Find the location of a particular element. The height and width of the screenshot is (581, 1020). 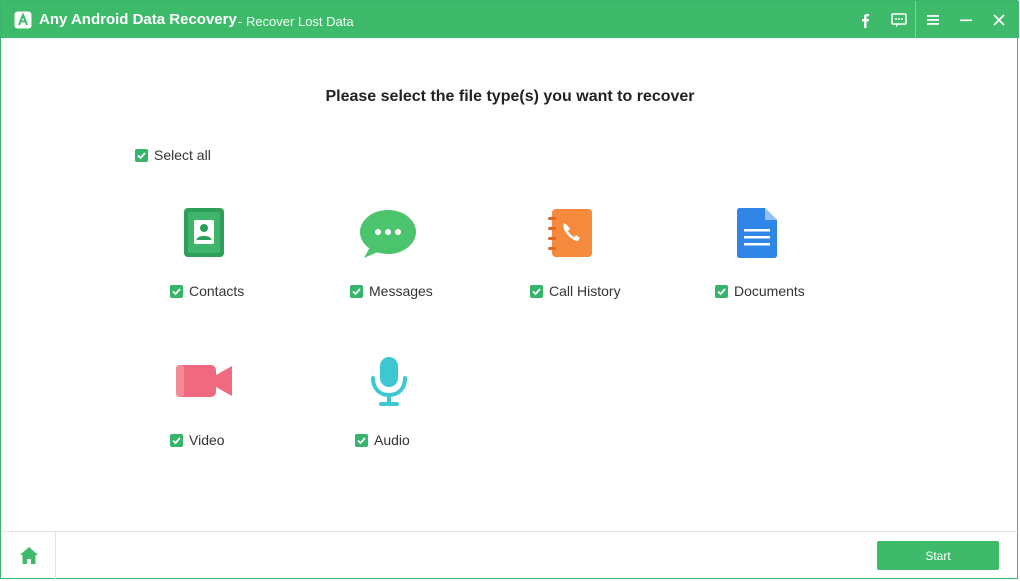

footer-divider is located at coordinates (510, 531).